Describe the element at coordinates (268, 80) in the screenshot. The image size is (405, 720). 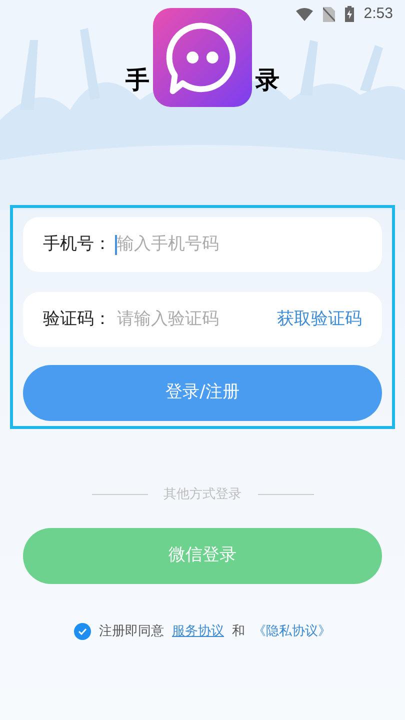
I see `page-title: 录` at that location.